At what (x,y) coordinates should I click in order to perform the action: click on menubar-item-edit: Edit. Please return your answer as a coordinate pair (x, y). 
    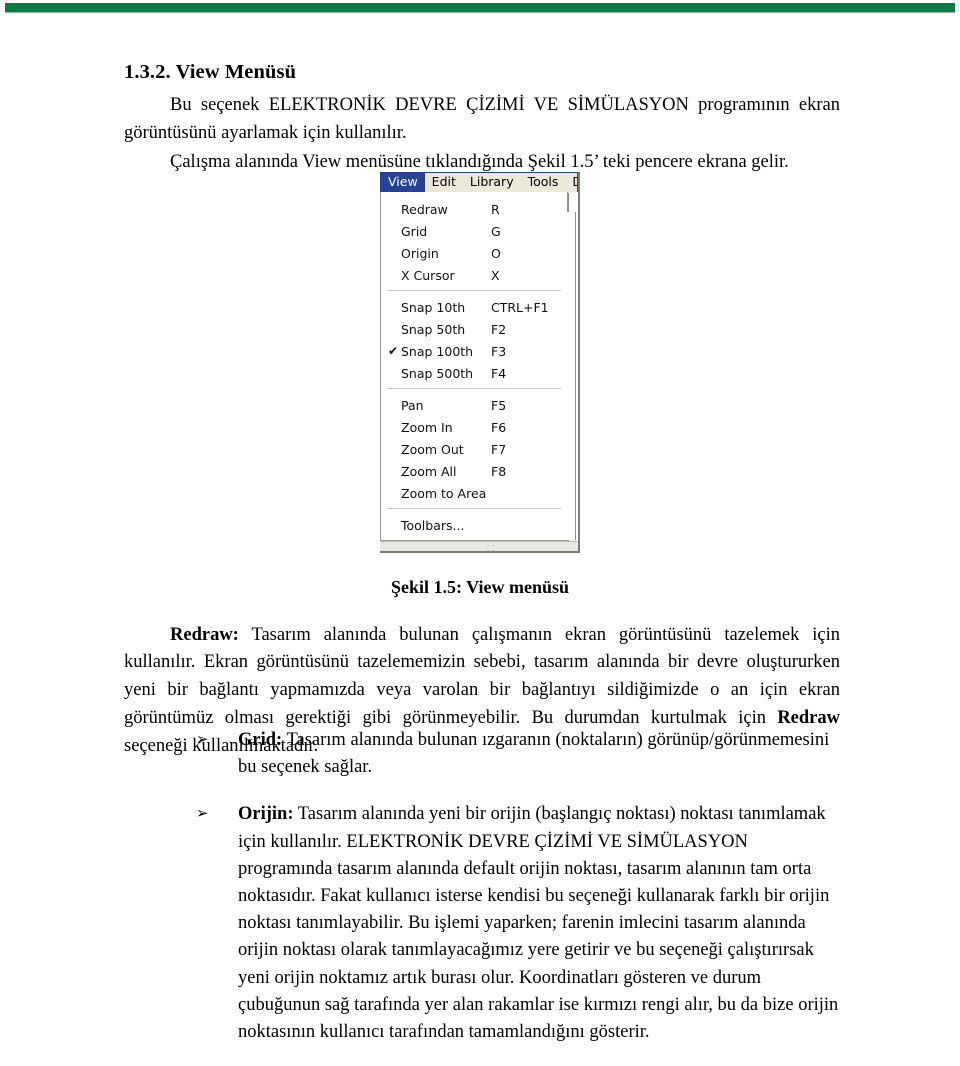
    Looking at the image, I should click on (444, 182).